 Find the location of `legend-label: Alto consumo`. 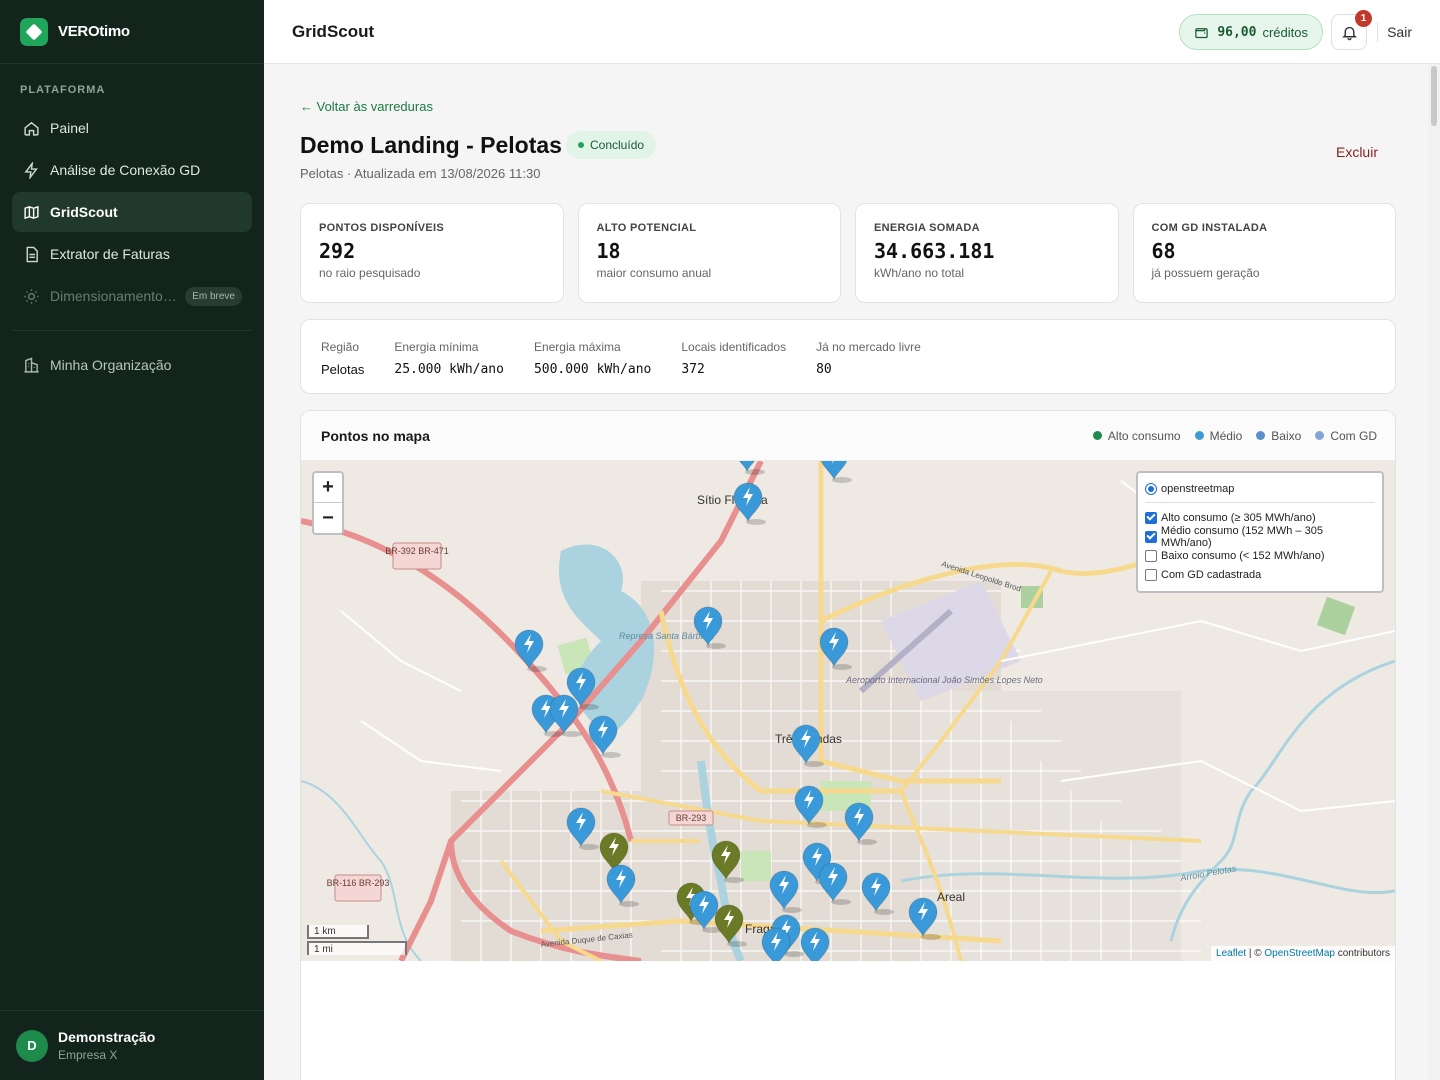

legend-label: Alto consumo is located at coordinates (1144, 435).